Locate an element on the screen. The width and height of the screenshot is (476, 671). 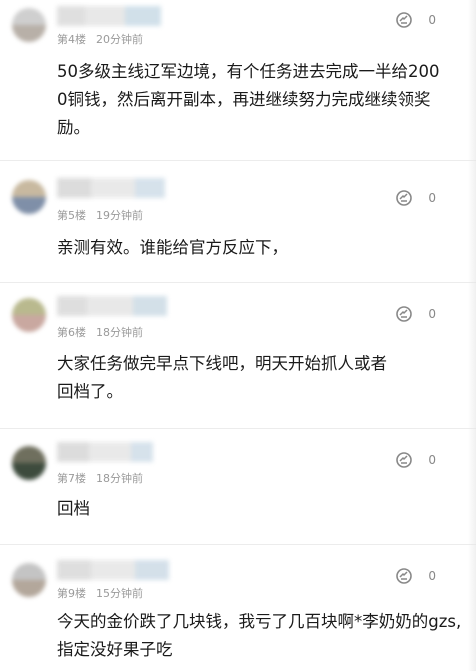
comment-meta: 第9楼 15分钟前 is located at coordinates (100, 593).